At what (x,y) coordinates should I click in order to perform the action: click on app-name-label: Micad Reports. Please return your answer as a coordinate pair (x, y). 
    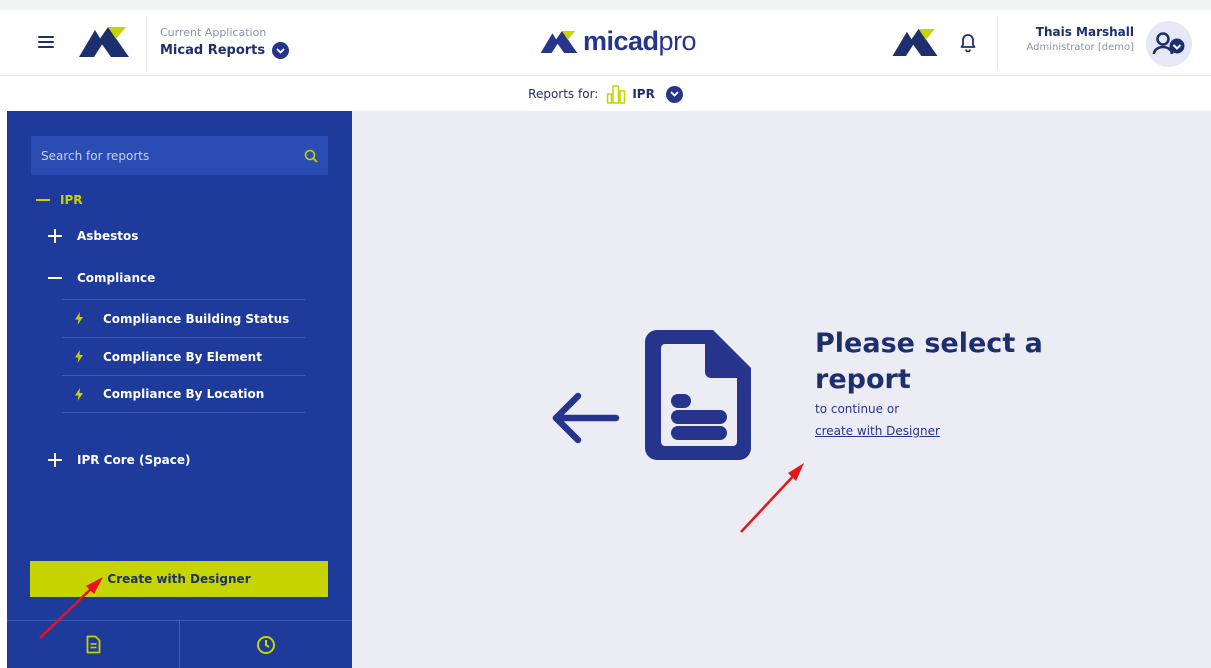
    Looking at the image, I should click on (213, 50).